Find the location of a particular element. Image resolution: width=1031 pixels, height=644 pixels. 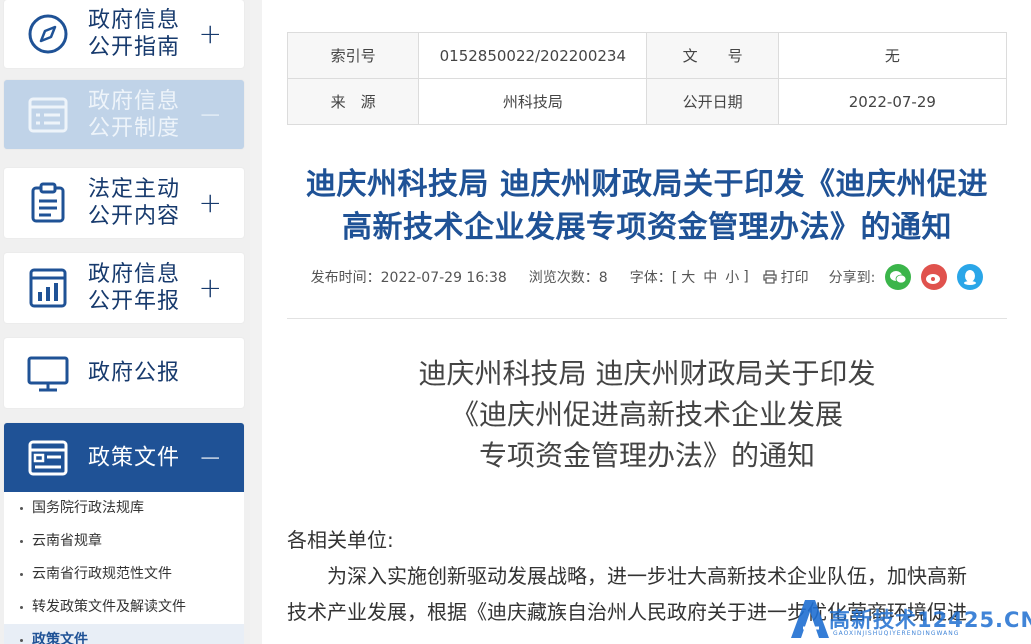

sidebar-item-gazette: 政府公报 is located at coordinates (124, 373).